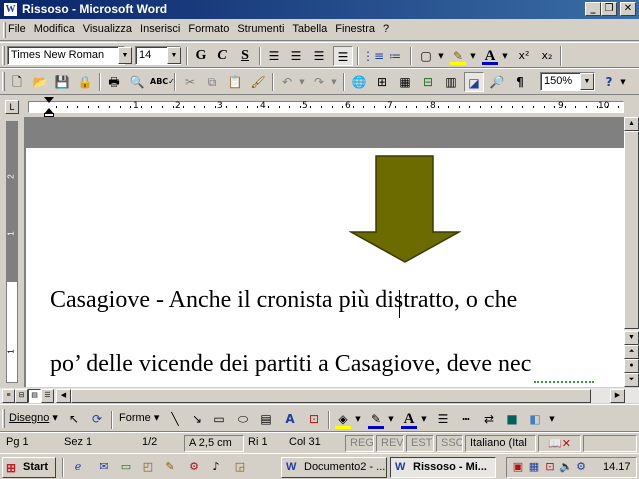 Image resolution: width=639 pixels, height=479 pixels. What do you see at coordinates (62, 82) in the screenshot?
I see `save-icon: 💾` at bounding box center [62, 82].